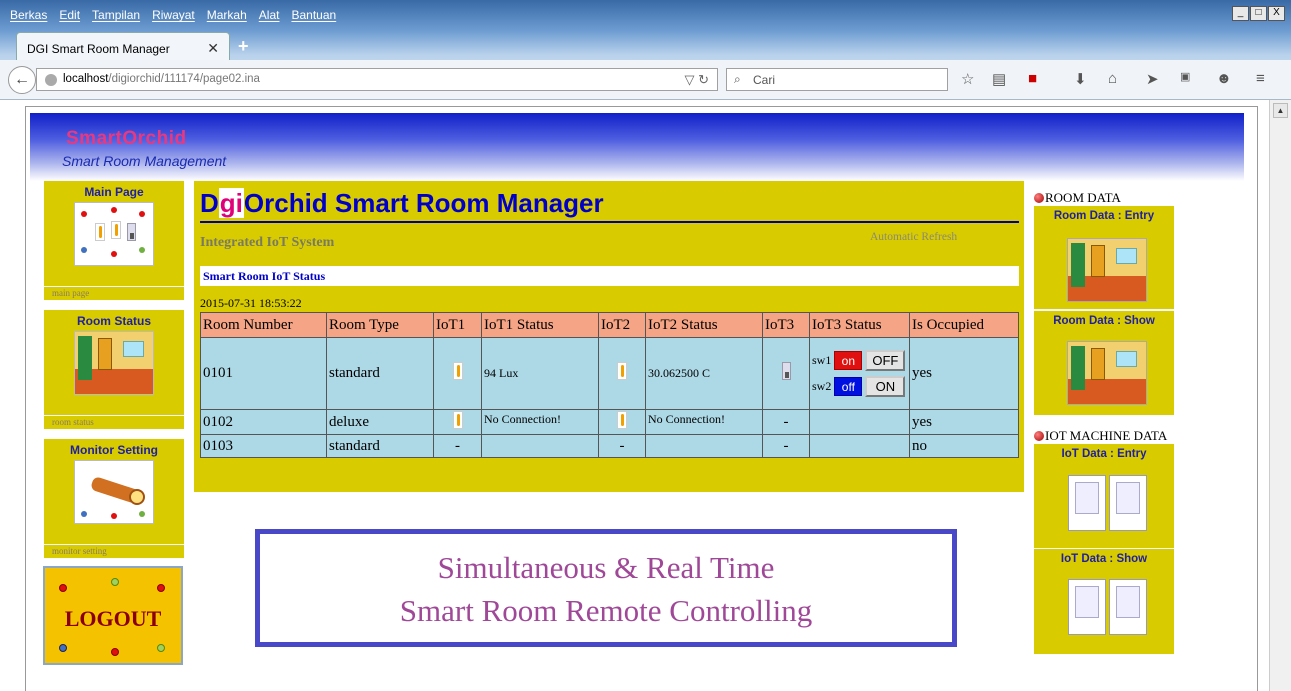 This screenshot has width=1291, height=691. I want to click on switch-icon, so click(786, 371).